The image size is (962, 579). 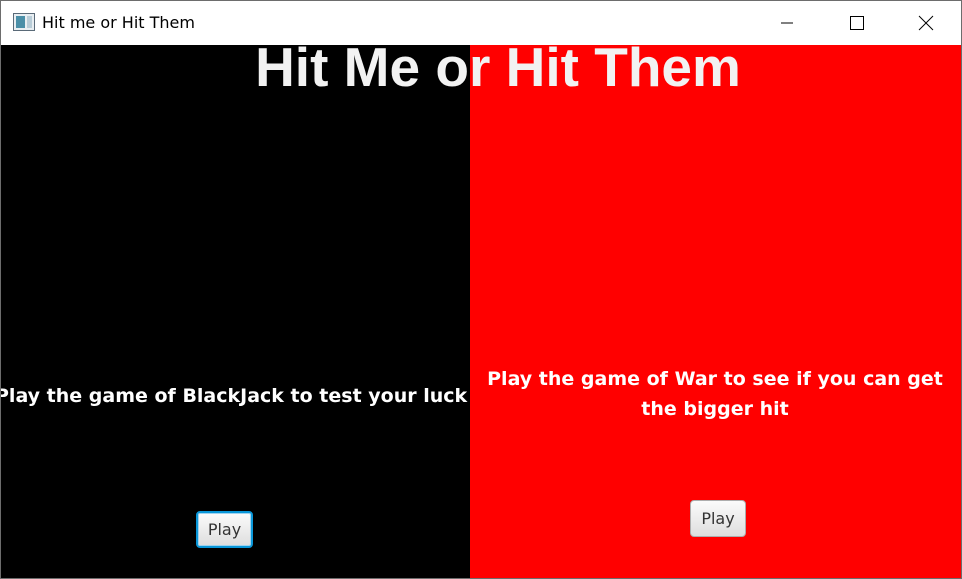 What do you see at coordinates (118, 22) in the screenshot?
I see `window-title: Hit me or Hit Them` at bounding box center [118, 22].